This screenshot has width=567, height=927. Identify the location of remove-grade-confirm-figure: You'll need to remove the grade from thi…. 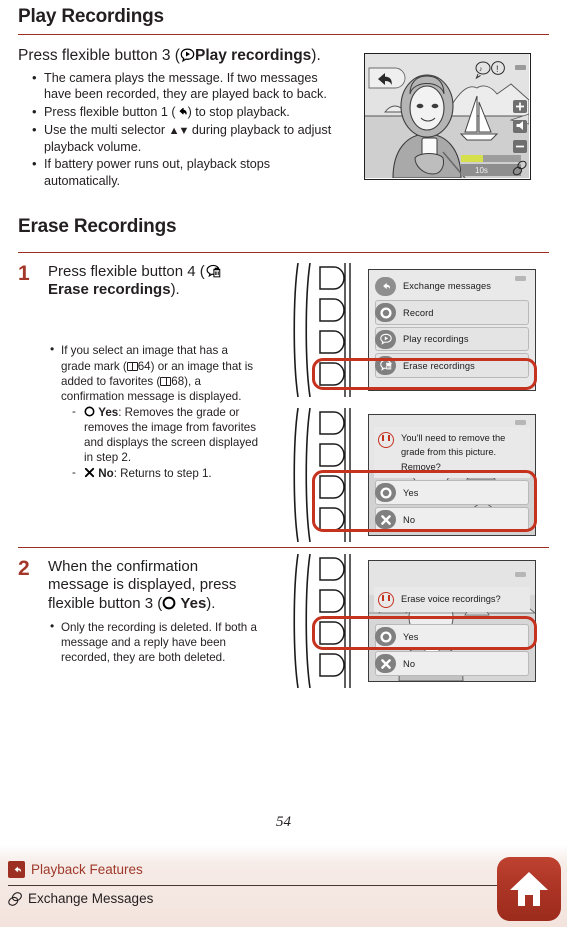
(414, 474).